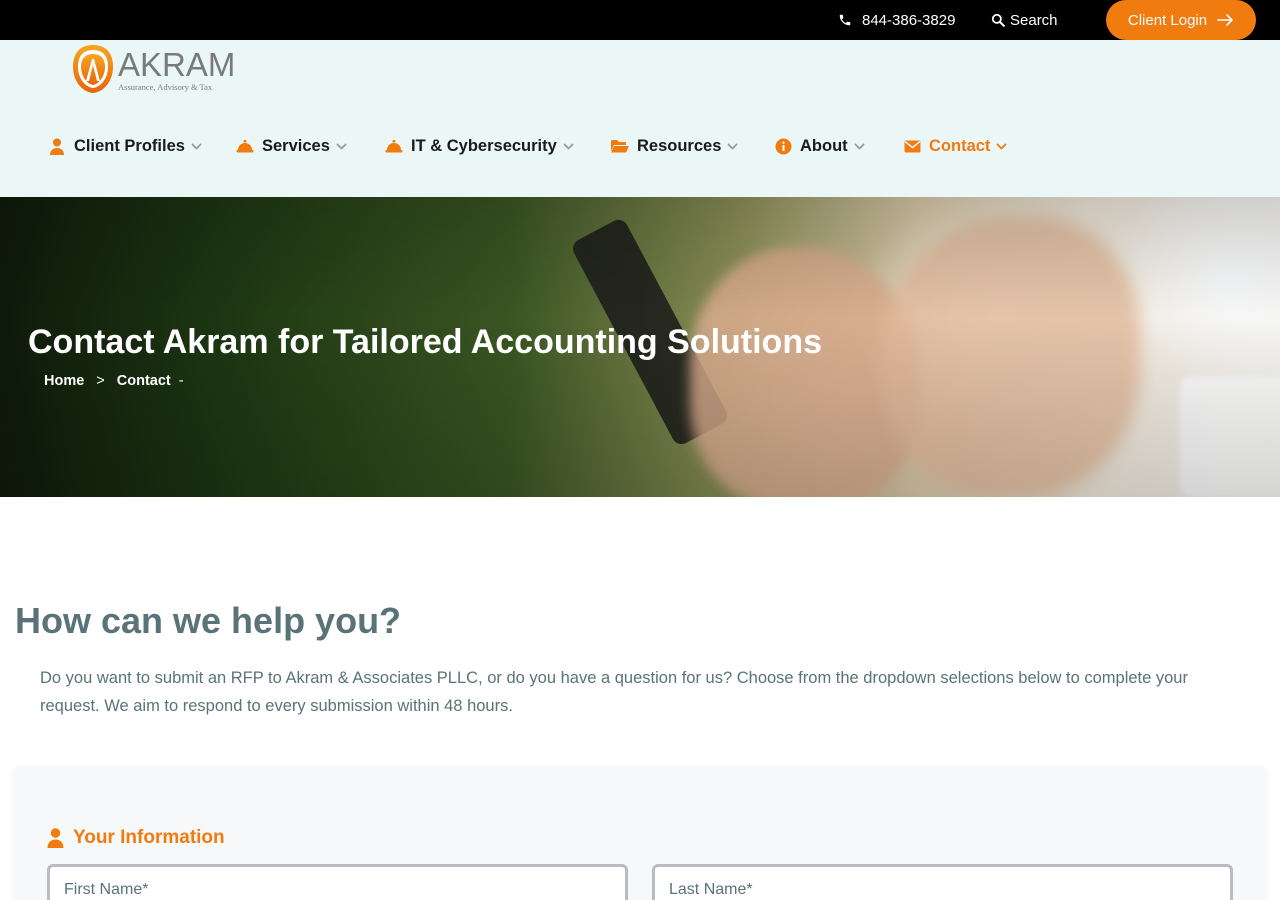  What do you see at coordinates (129, 145) in the screenshot?
I see `nav-label-client-profiles: Client Profiles` at bounding box center [129, 145].